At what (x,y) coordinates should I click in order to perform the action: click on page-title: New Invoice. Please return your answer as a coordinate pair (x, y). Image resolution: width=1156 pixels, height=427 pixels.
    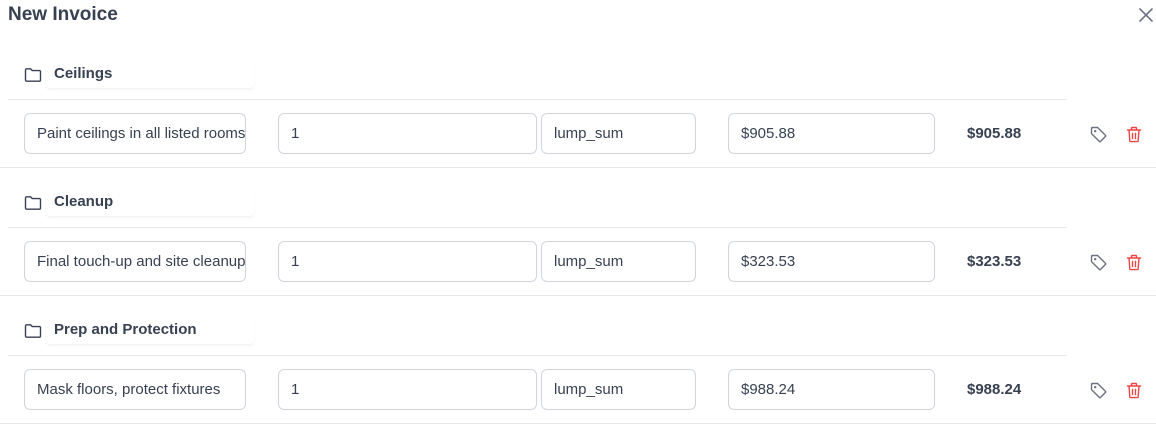
    Looking at the image, I should click on (63, 14).